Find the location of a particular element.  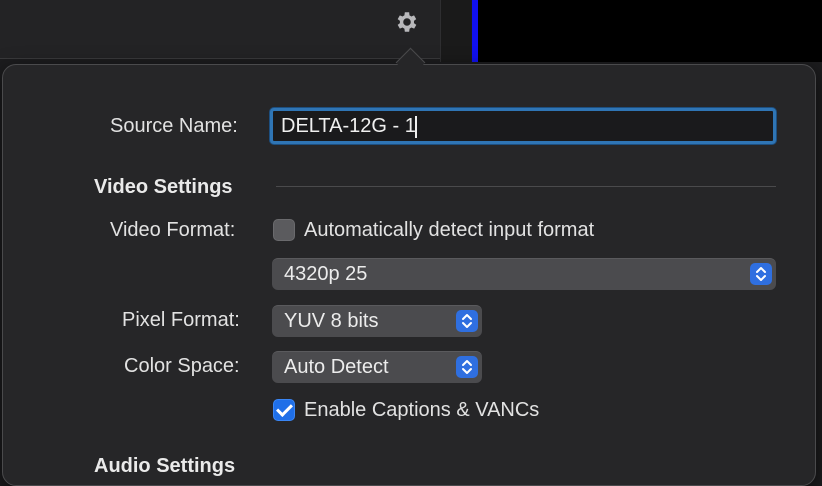

video-preview is located at coordinates (647, 31).